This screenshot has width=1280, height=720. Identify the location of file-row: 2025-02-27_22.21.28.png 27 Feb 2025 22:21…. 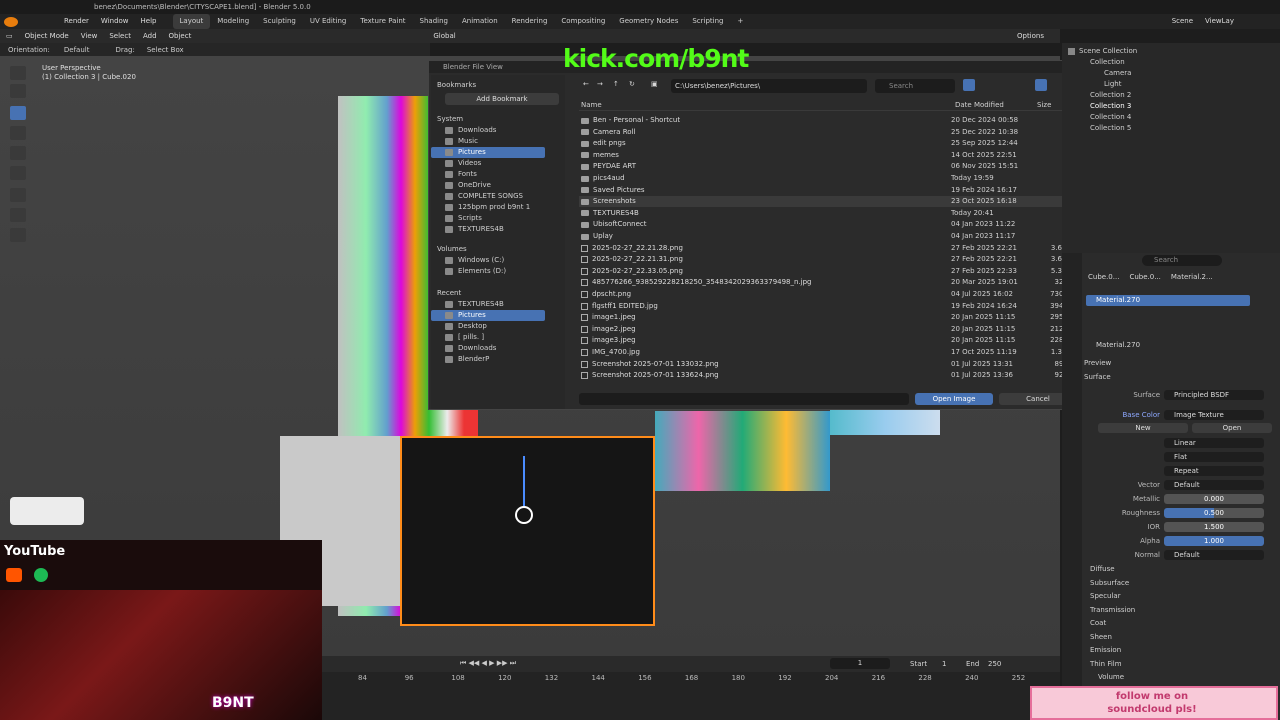
(828, 248).